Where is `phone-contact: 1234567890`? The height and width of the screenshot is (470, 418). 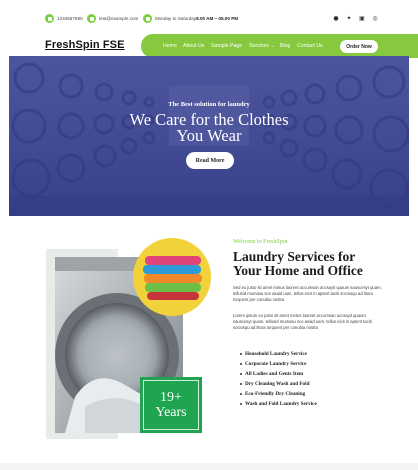
phone-contact: 1234567890 is located at coordinates (64, 18).